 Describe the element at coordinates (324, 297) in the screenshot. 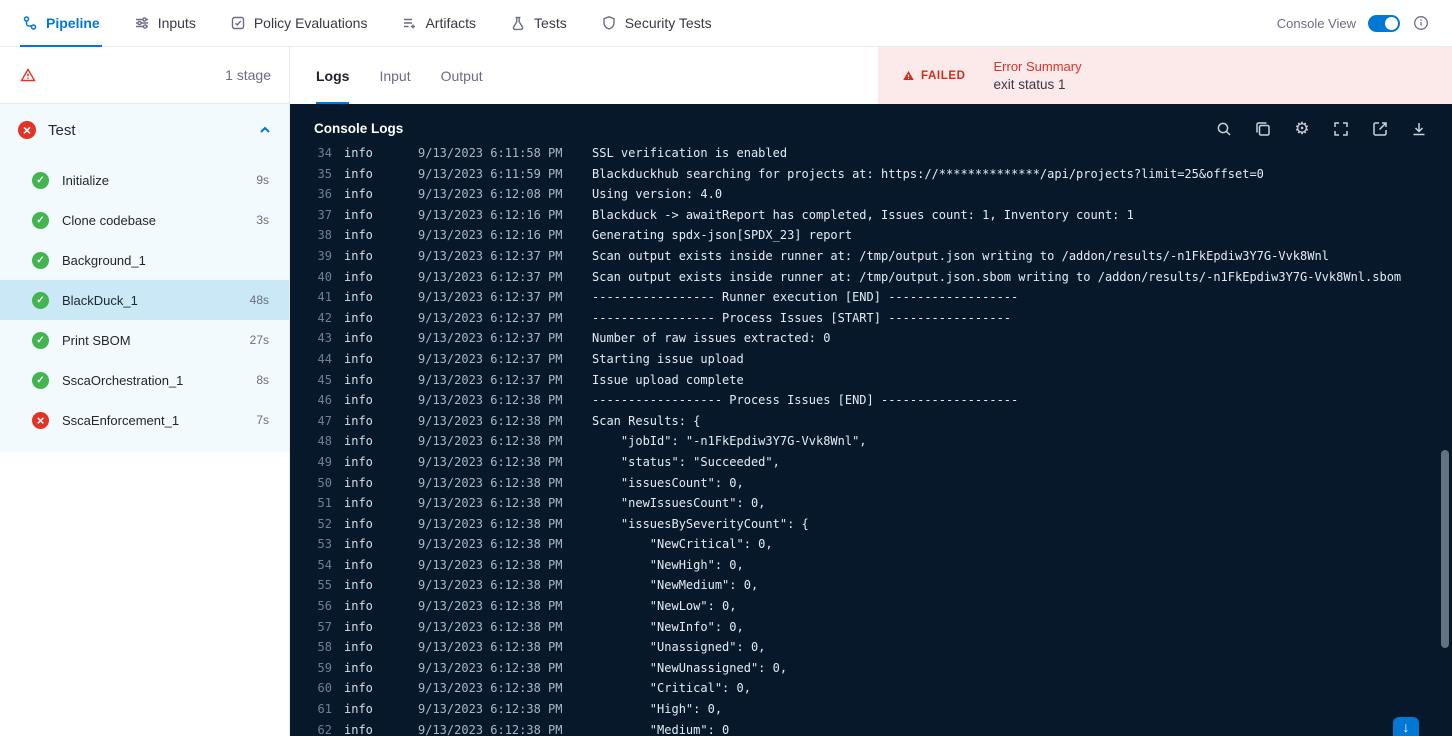

I see `log-line-number: 41` at that location.